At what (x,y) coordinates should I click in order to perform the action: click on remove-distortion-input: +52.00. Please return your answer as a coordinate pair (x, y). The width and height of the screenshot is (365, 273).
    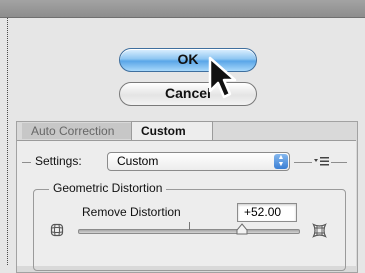
    Looking at the image, I should click on (267, 212).